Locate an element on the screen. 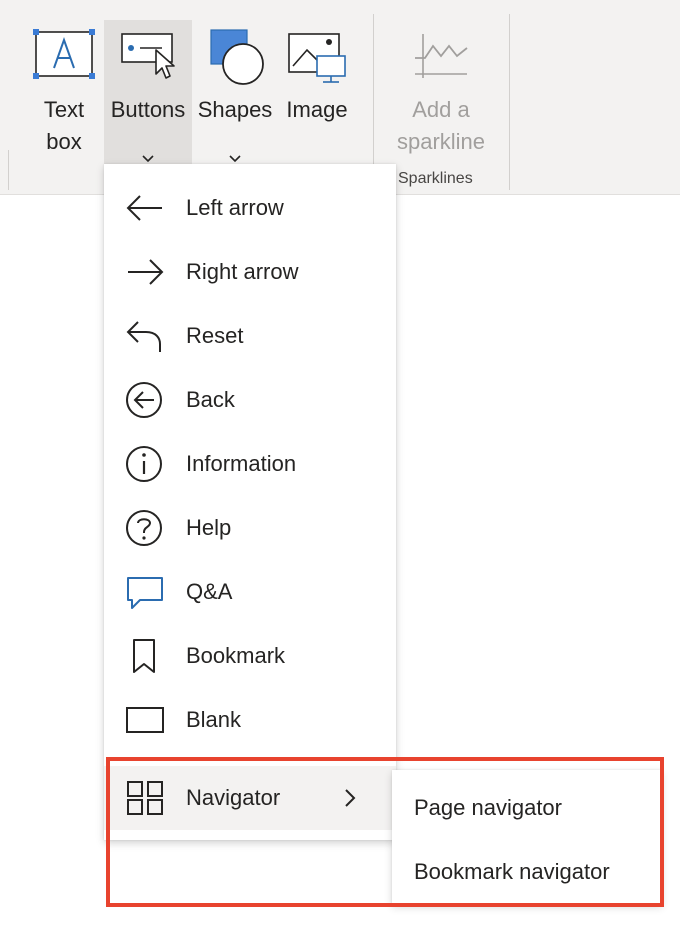 The width and height of the screenshot is (680, 928). menu-item-right-arrow: Right arrow is located at coordinates (250, 272).